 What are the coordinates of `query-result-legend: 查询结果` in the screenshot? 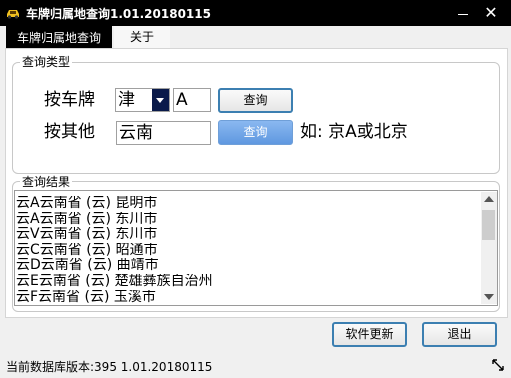 It's located at (46, 182).